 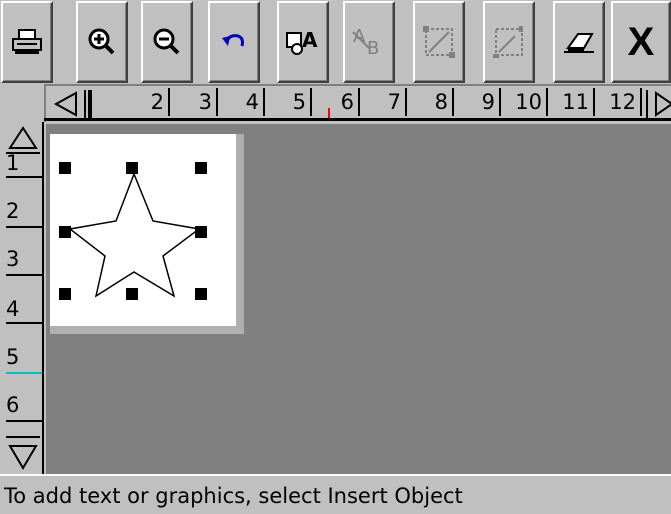 I want to click on horizontal-ruler: 2 3 4 5 6 7 8 9 10 11 12, so click(x=335, y=103).